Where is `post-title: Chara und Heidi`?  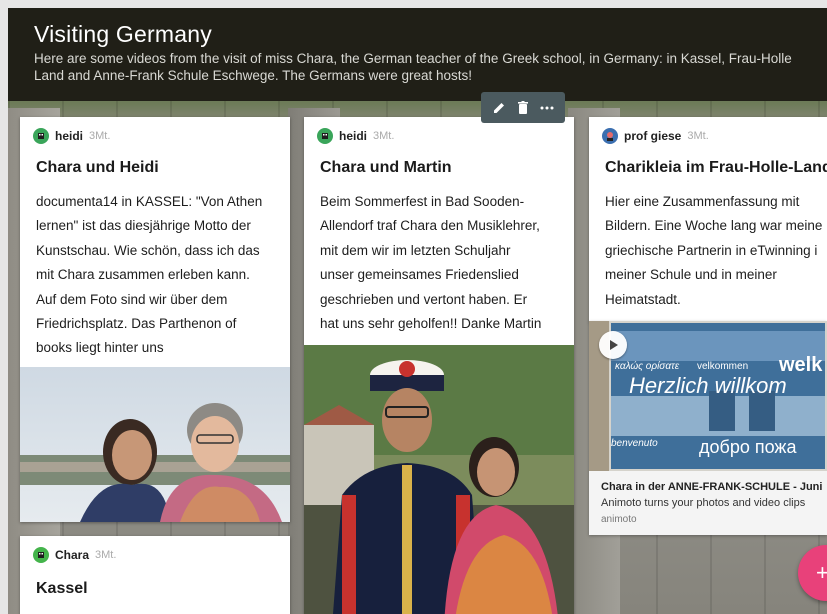
post-title: Chara und Heidi is located at coordinates (97, 167).